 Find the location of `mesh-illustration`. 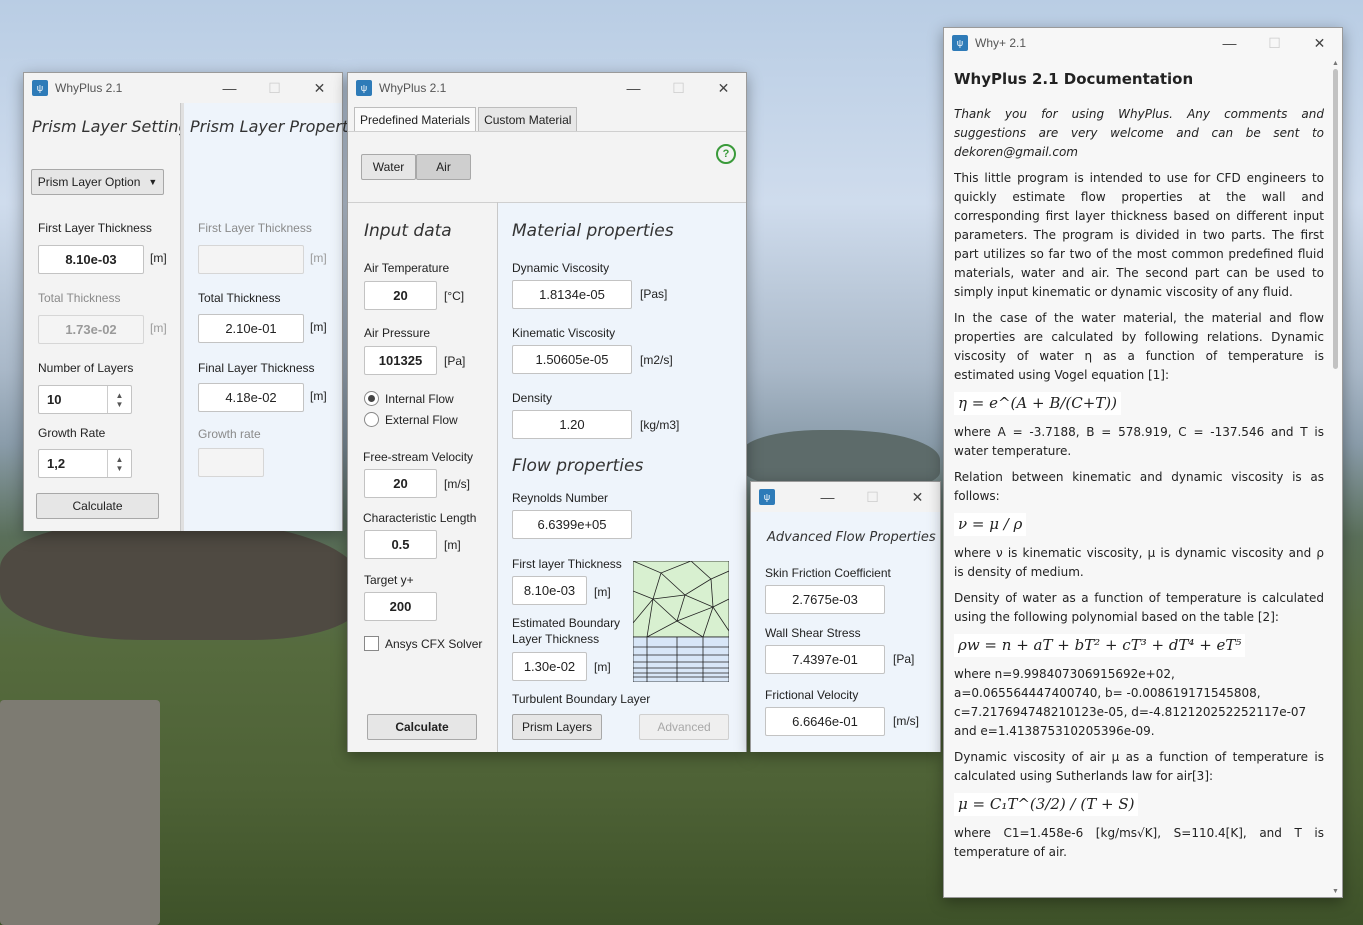

mesh-illustration is located at coordinates (681, 621).